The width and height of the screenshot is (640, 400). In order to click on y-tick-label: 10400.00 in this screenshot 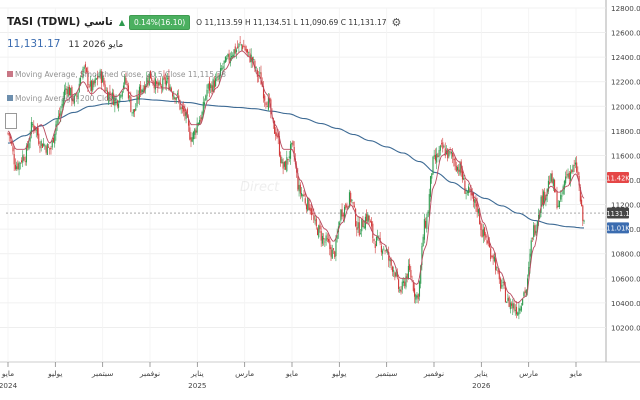, I will do `click(625, 303)`.